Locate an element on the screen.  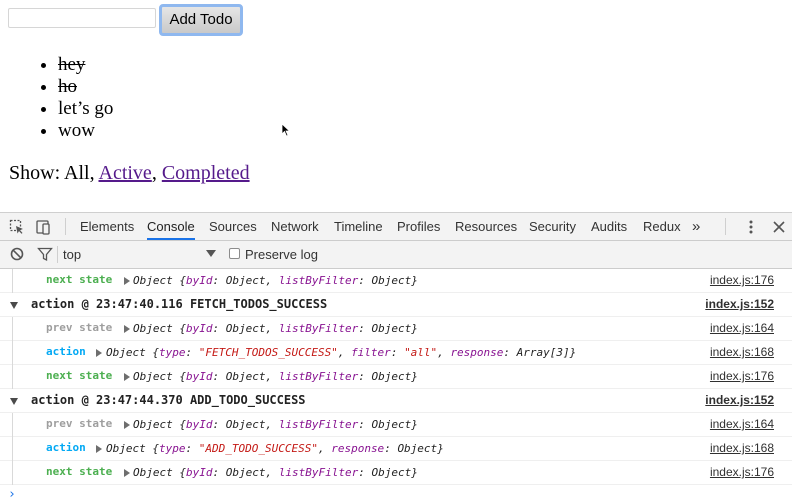
object-value: "ADD_TODO_SUCCESS" is located at coordinates (258, 448).